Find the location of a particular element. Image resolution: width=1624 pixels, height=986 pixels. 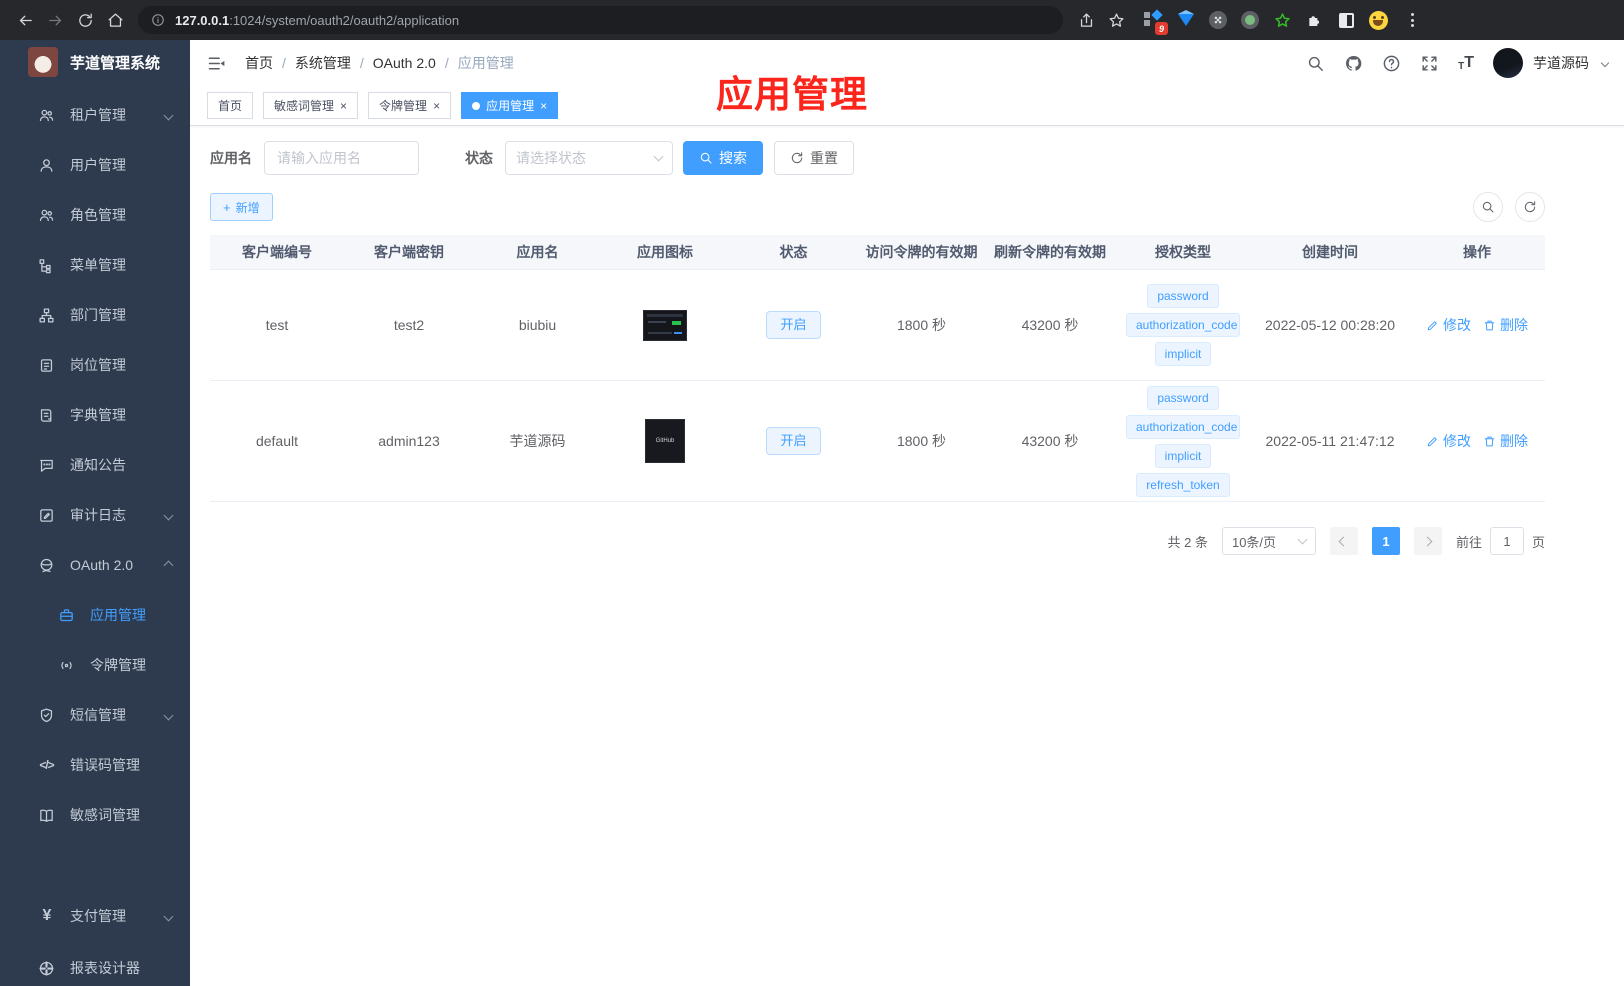

sidebar-item-oauth2-token: 令牌管理 is located at coordinates (95, 665).